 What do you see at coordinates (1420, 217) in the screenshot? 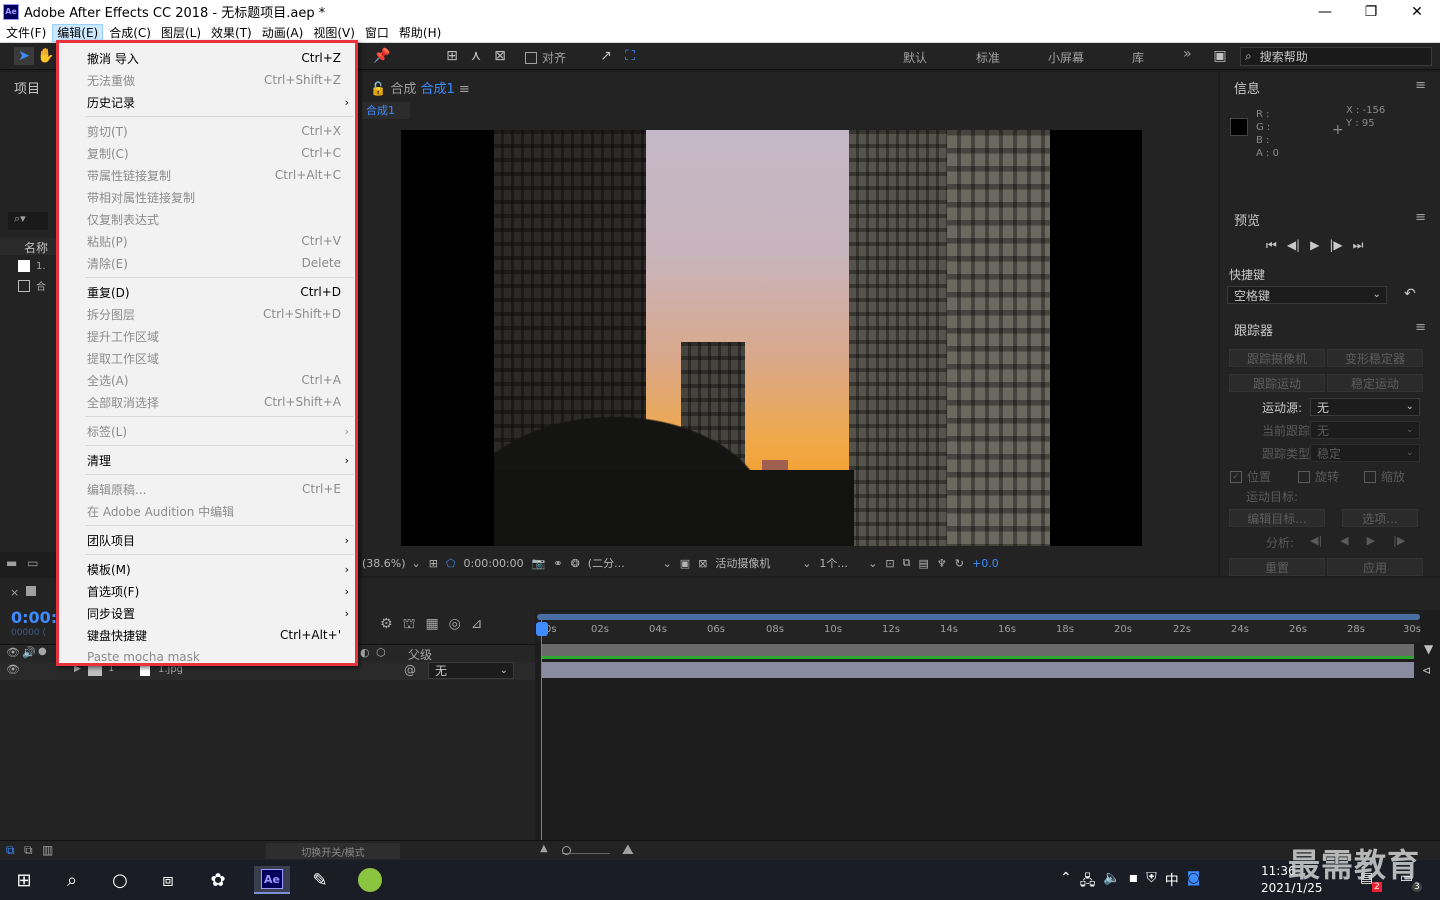
I see `preview-panel-menu-icon: ≡` at bounding box center [1420, 217].